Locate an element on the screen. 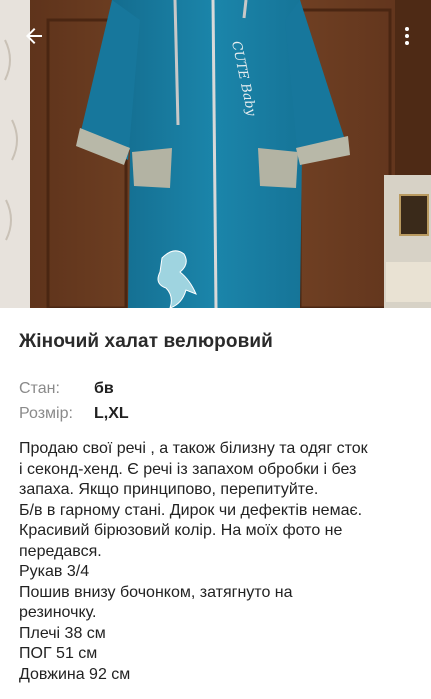 The image size is (431, 699). param-value: L,XL is located at coordinates (111, 413).